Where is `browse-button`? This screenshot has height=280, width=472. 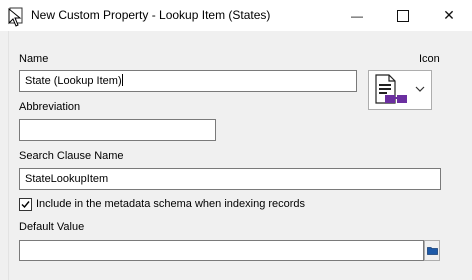
browse-button is located at coordinates (432, 250).